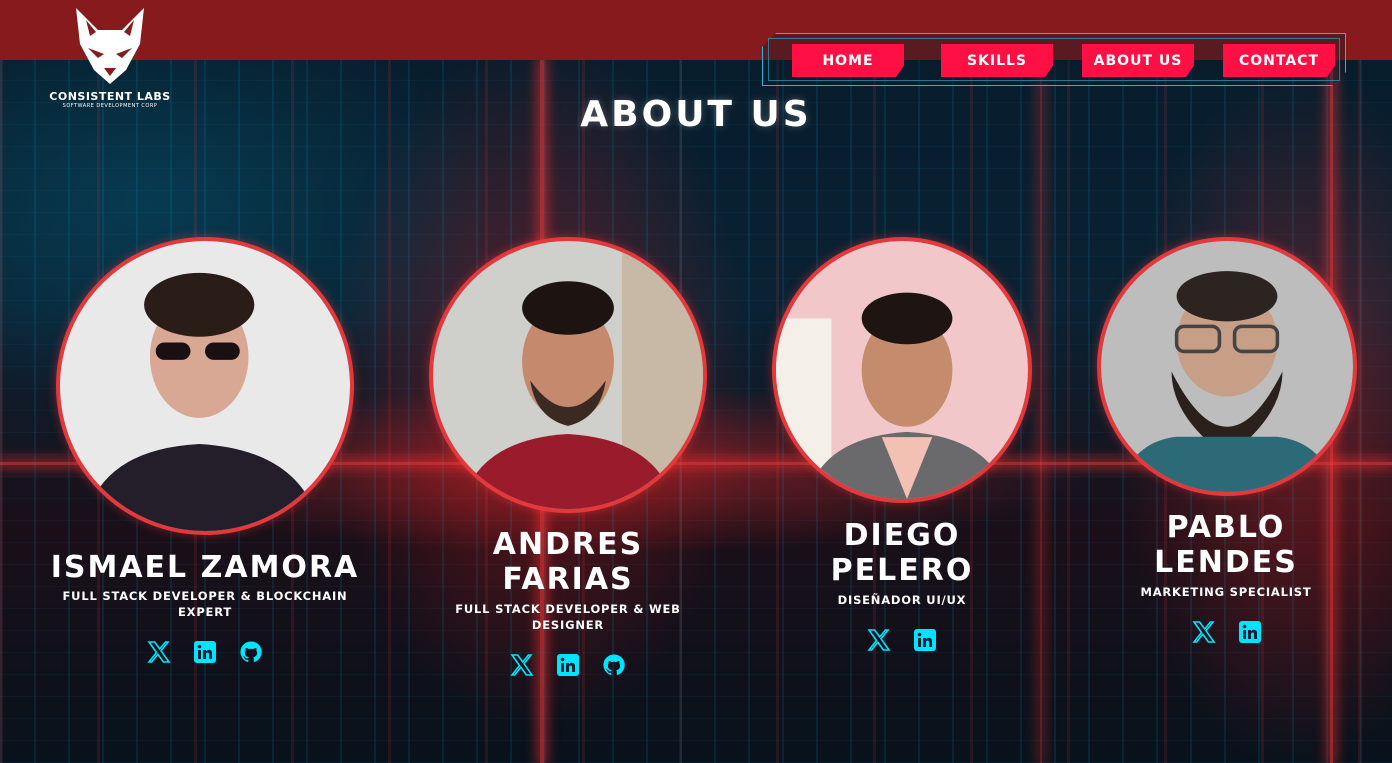  I want to click on nav-home-button: HOME, so click(848, 60).